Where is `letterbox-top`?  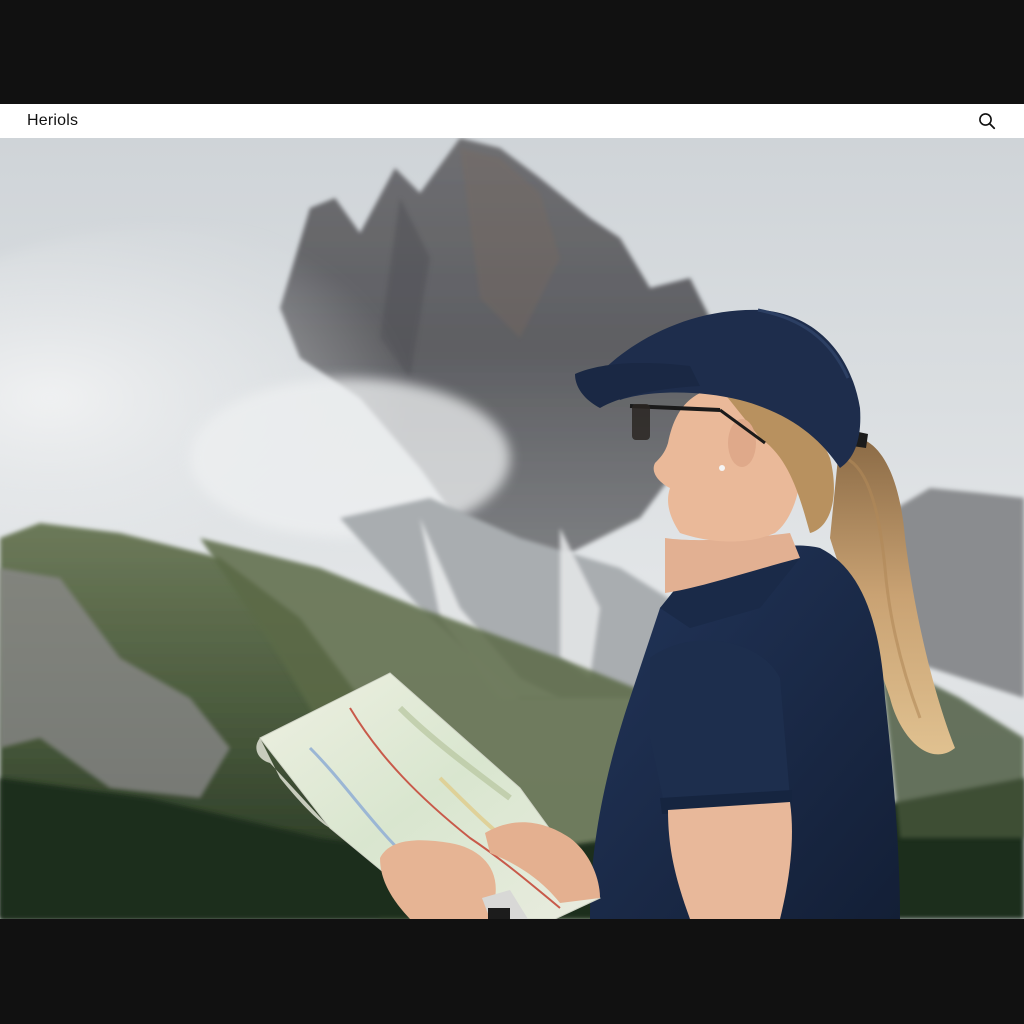 letterbox-top is located at coordinates (512, 52).